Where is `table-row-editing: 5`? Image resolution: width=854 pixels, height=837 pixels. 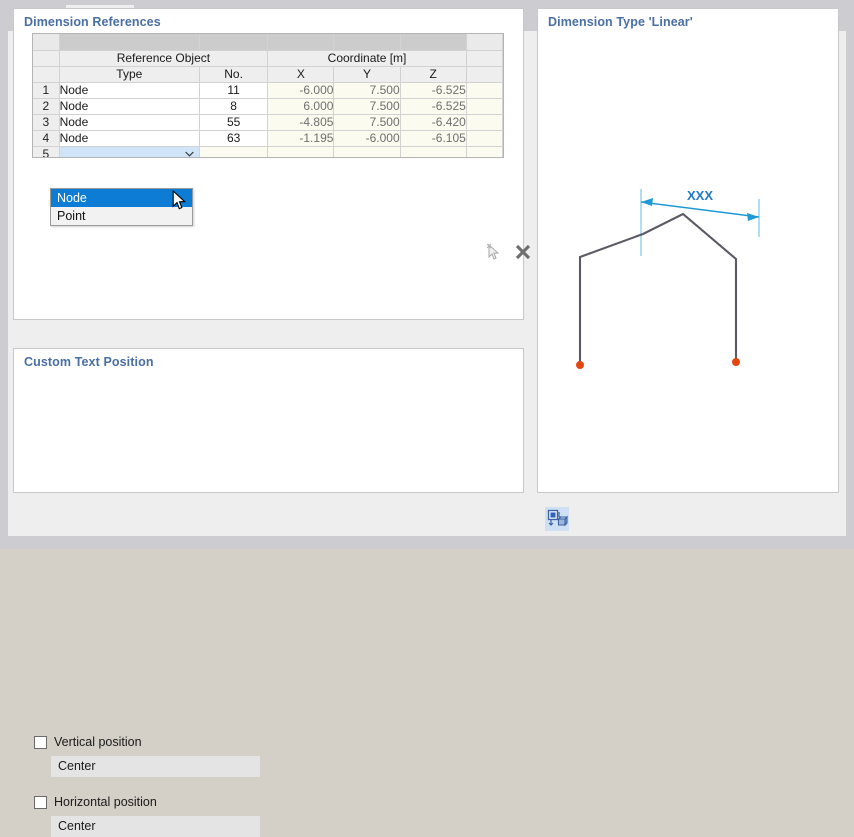
table-row-editing: 5 is located at coordinates (268, 151).